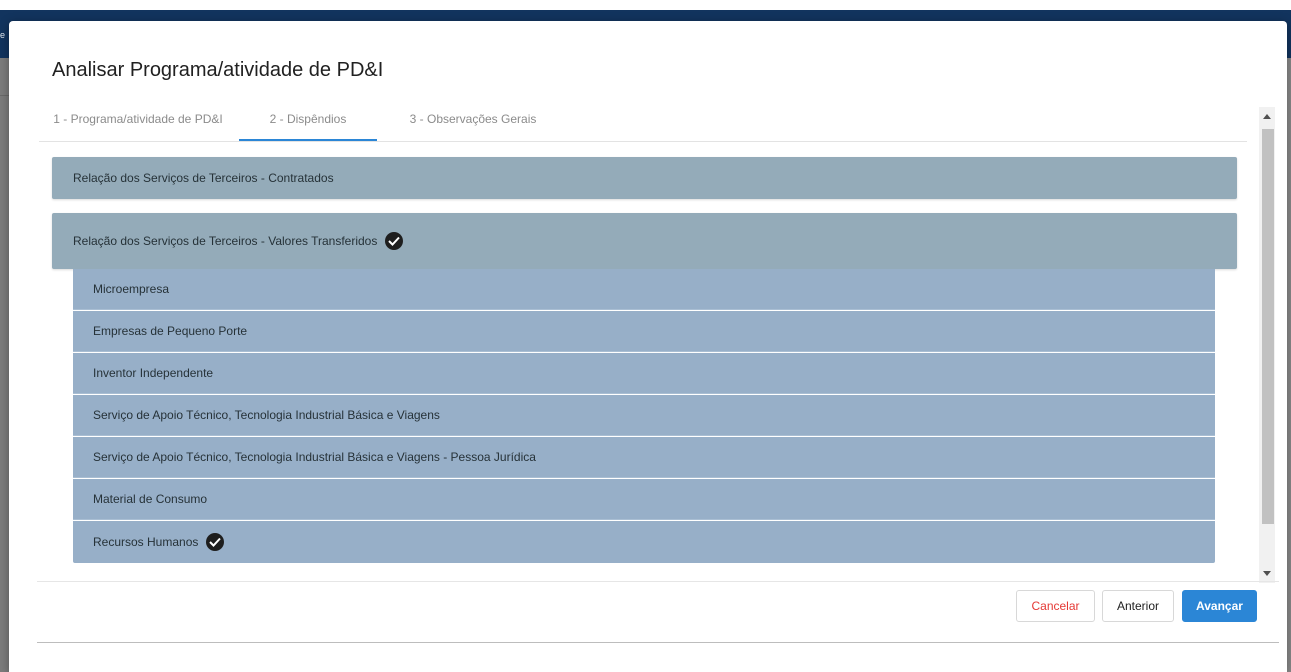 This screenshot has height=672, width=1291. What do you see at coordinates (1055, 606) in the screenshot?
I see `cancel-button: Cancelar` at bounding box center [1055, 606].